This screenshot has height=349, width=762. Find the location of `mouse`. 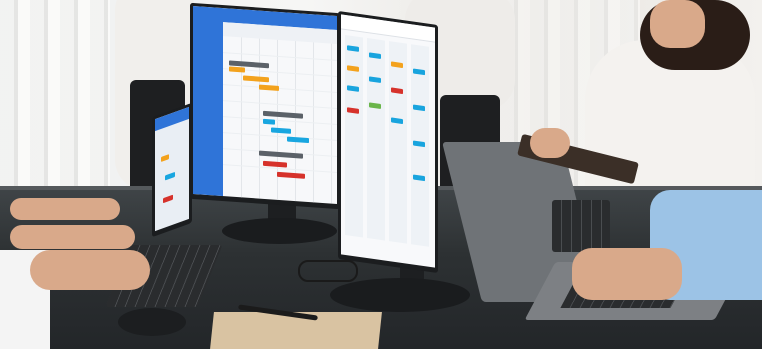

mouse is located at coordinates (152, 322).